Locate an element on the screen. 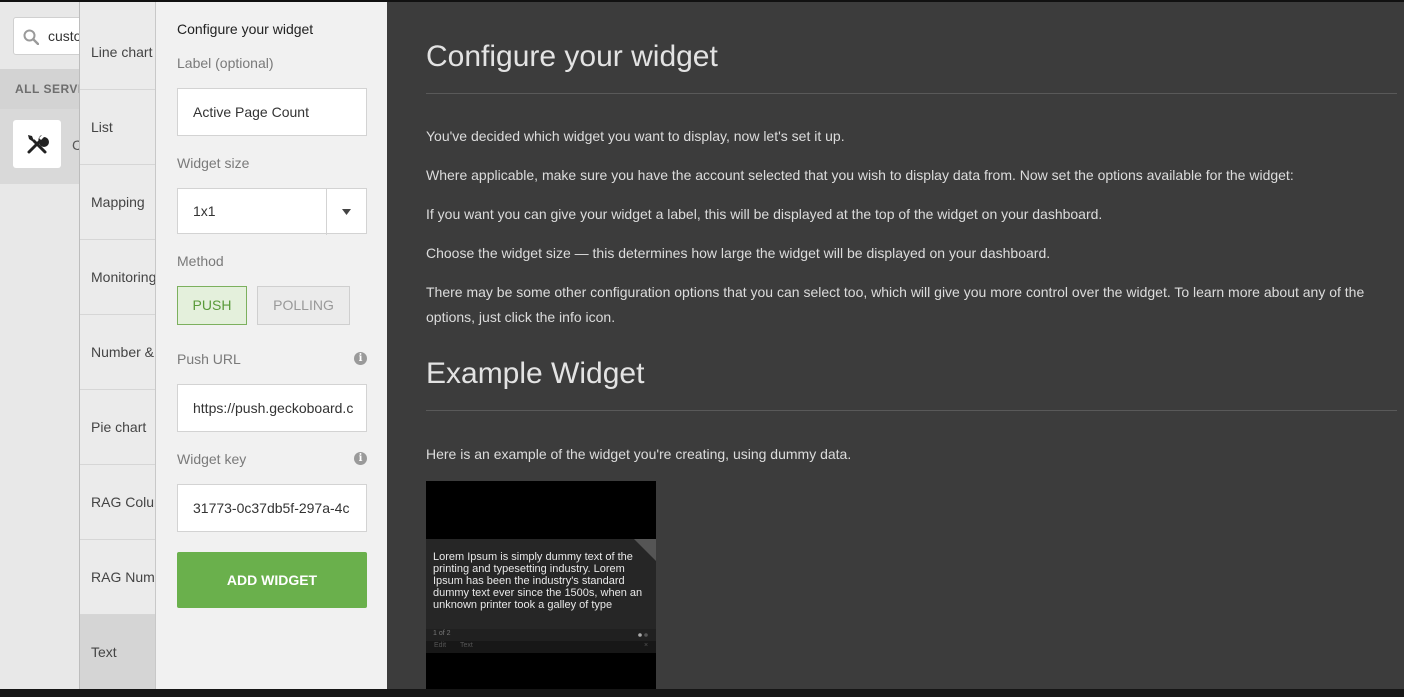  widget-type-mapping: Mapping is located at coordinates (117, 202).